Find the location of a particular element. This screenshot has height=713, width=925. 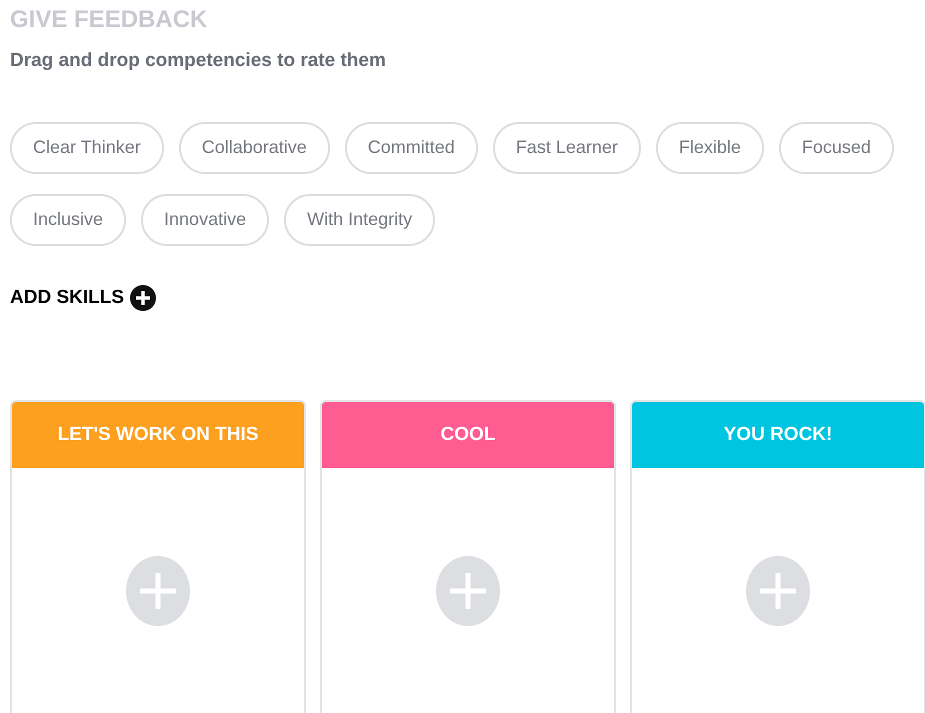

skill-chip: Flexible is located at coordinates (710, 148).